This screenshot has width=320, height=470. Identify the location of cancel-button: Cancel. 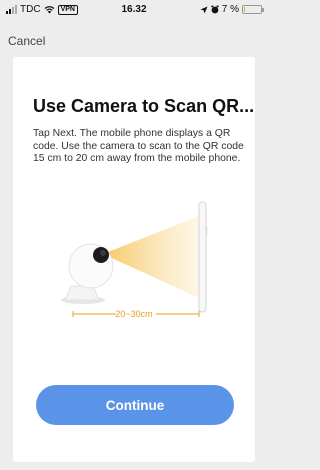
(26, 41).